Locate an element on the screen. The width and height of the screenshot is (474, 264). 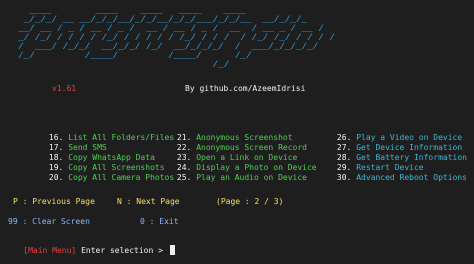
command-prompt: [Main Menu] Enter selection > is located at coordinates (89, 250).